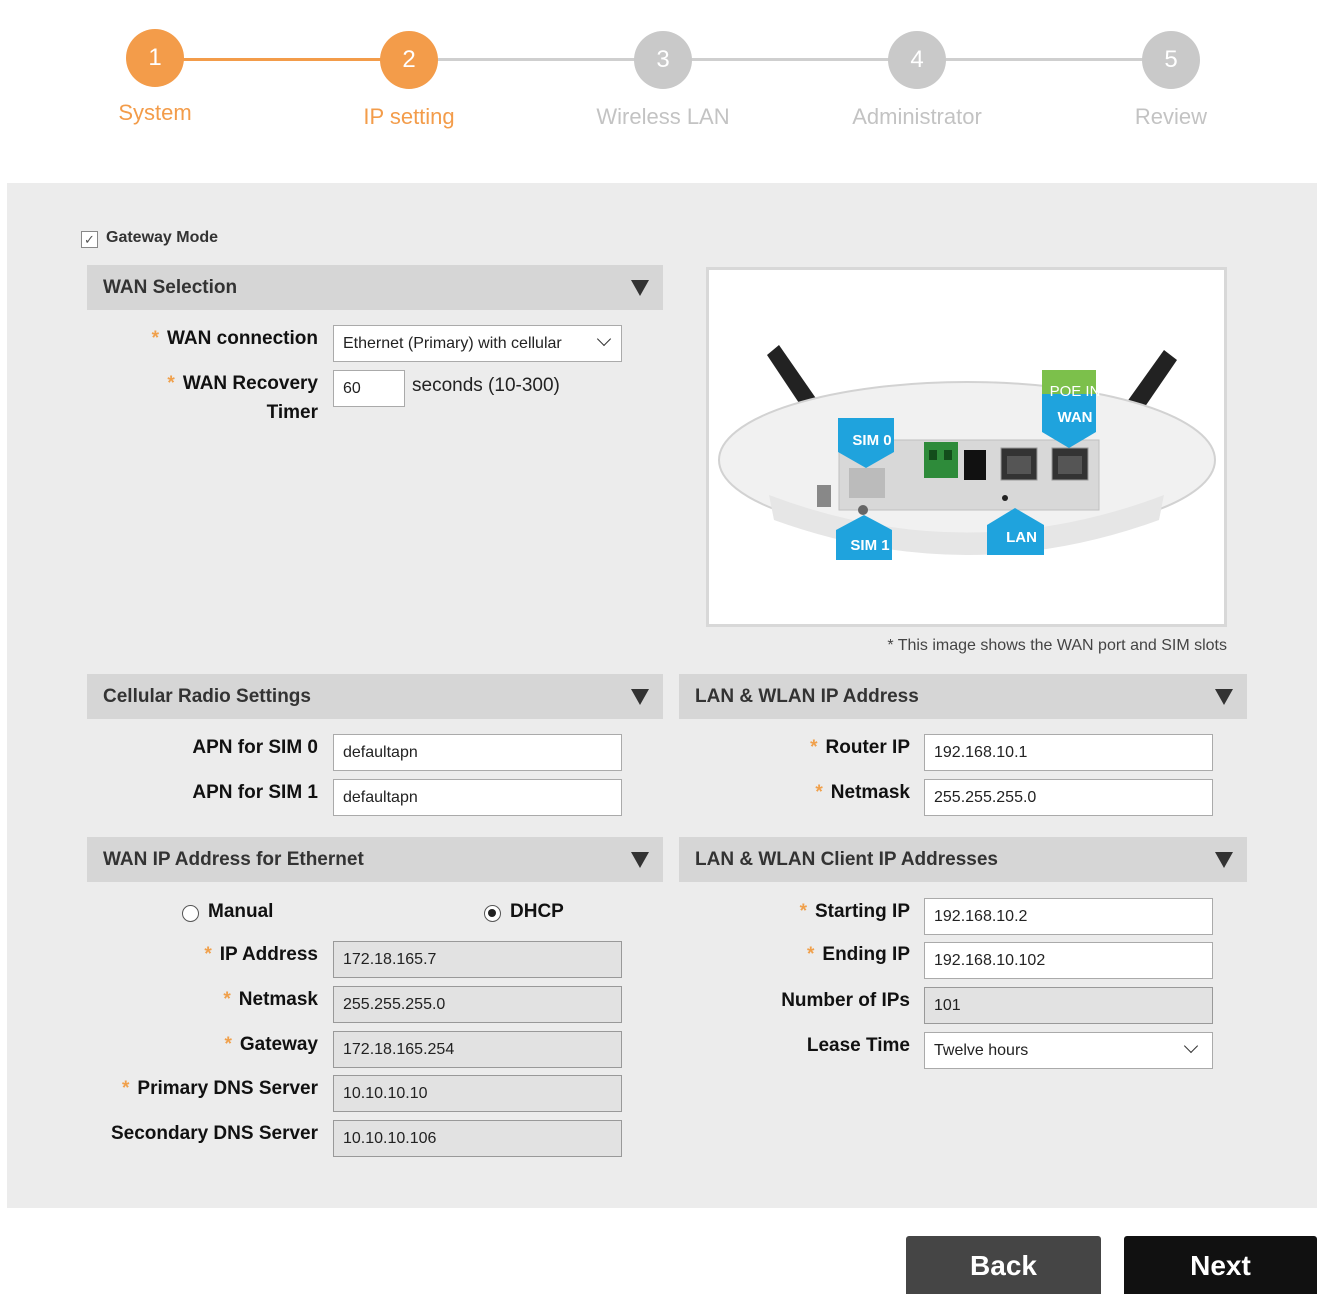  Describe the element at coordinates (845, 1000) in the screenshot. I see `number-of-ips-label: Number of IPs` at that location.